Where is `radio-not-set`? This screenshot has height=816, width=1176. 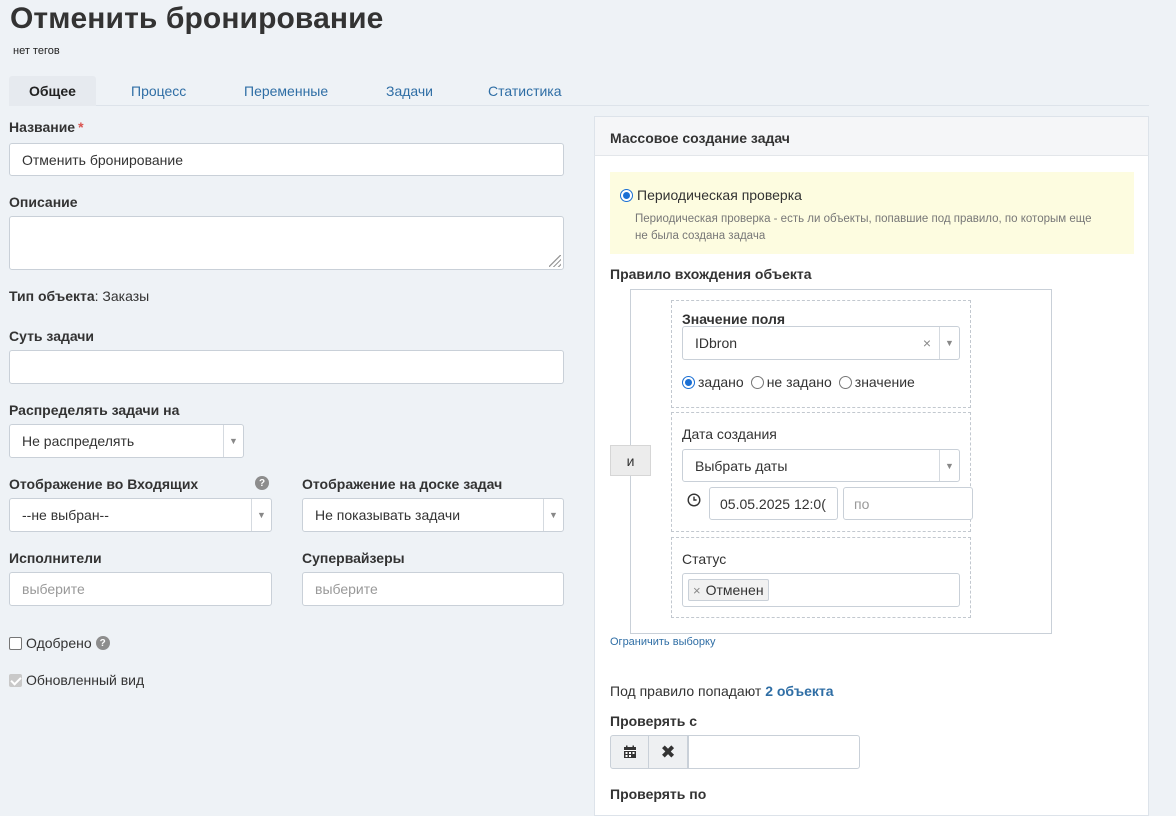
radio-not-set is located at coordinates (757, 382).